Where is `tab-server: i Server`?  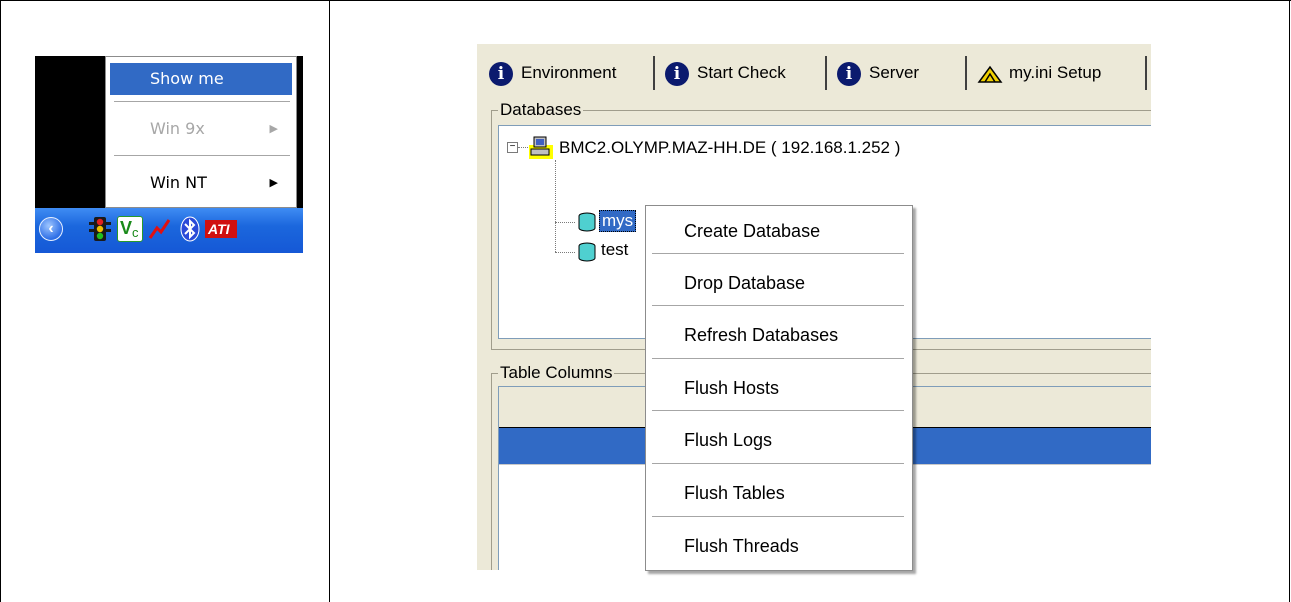 tab-server: i Server is located at coordinates (899, 73).